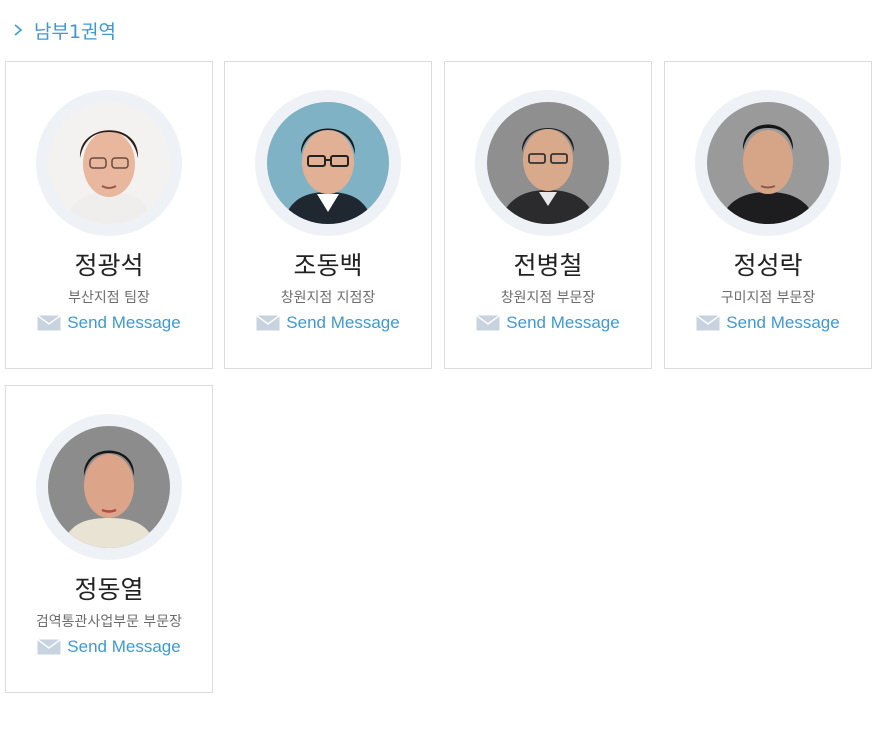 This screenshot has height=733, width=877. I want to click on staff-card: 정광석 부산지점 팀장 Send Message, so click(109, 215).